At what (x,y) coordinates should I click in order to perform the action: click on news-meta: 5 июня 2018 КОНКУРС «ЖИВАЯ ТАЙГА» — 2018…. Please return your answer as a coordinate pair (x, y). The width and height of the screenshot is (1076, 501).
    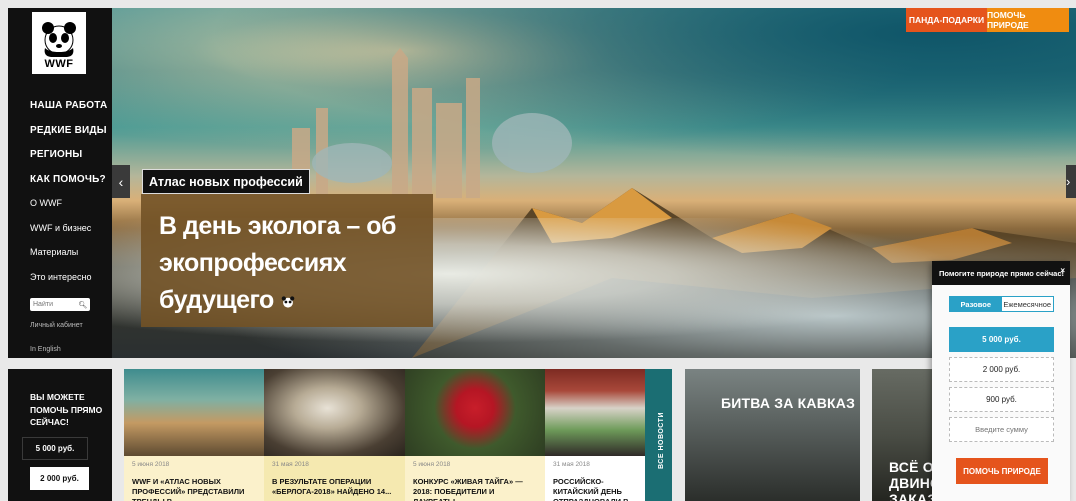
    Looking at the image, I should click on (475, 478).